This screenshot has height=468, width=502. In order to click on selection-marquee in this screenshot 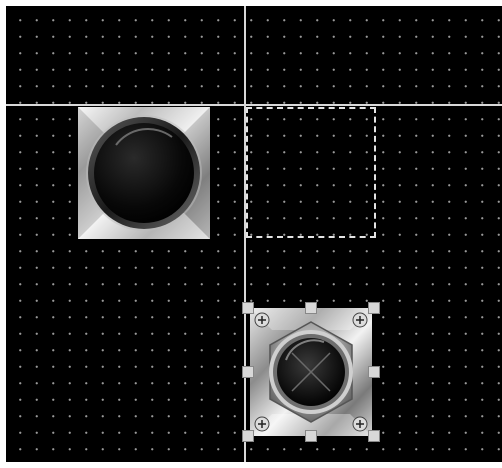, I will do `click(311, 172)`.